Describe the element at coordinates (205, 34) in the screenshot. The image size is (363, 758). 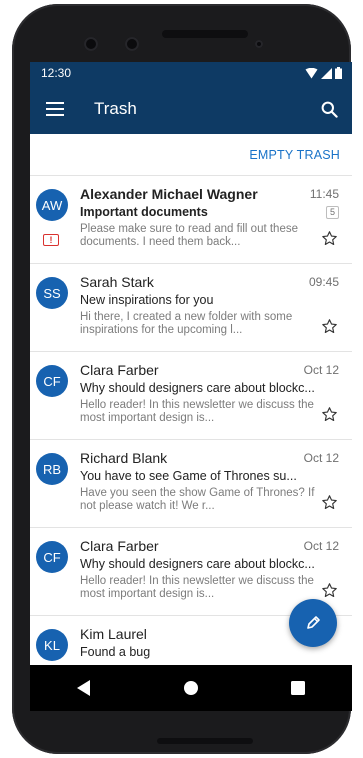
I see `earpiece-speaker` at that location.